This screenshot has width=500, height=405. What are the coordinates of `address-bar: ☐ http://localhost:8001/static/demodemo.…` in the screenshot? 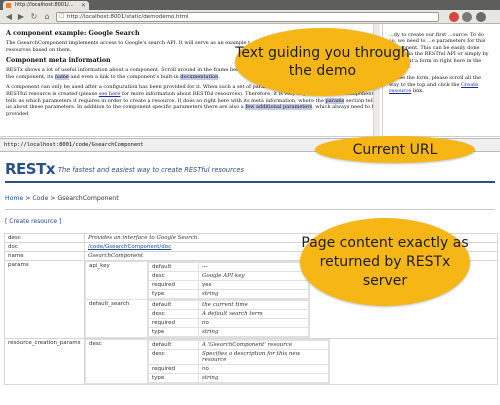 It's located at (247, 17).